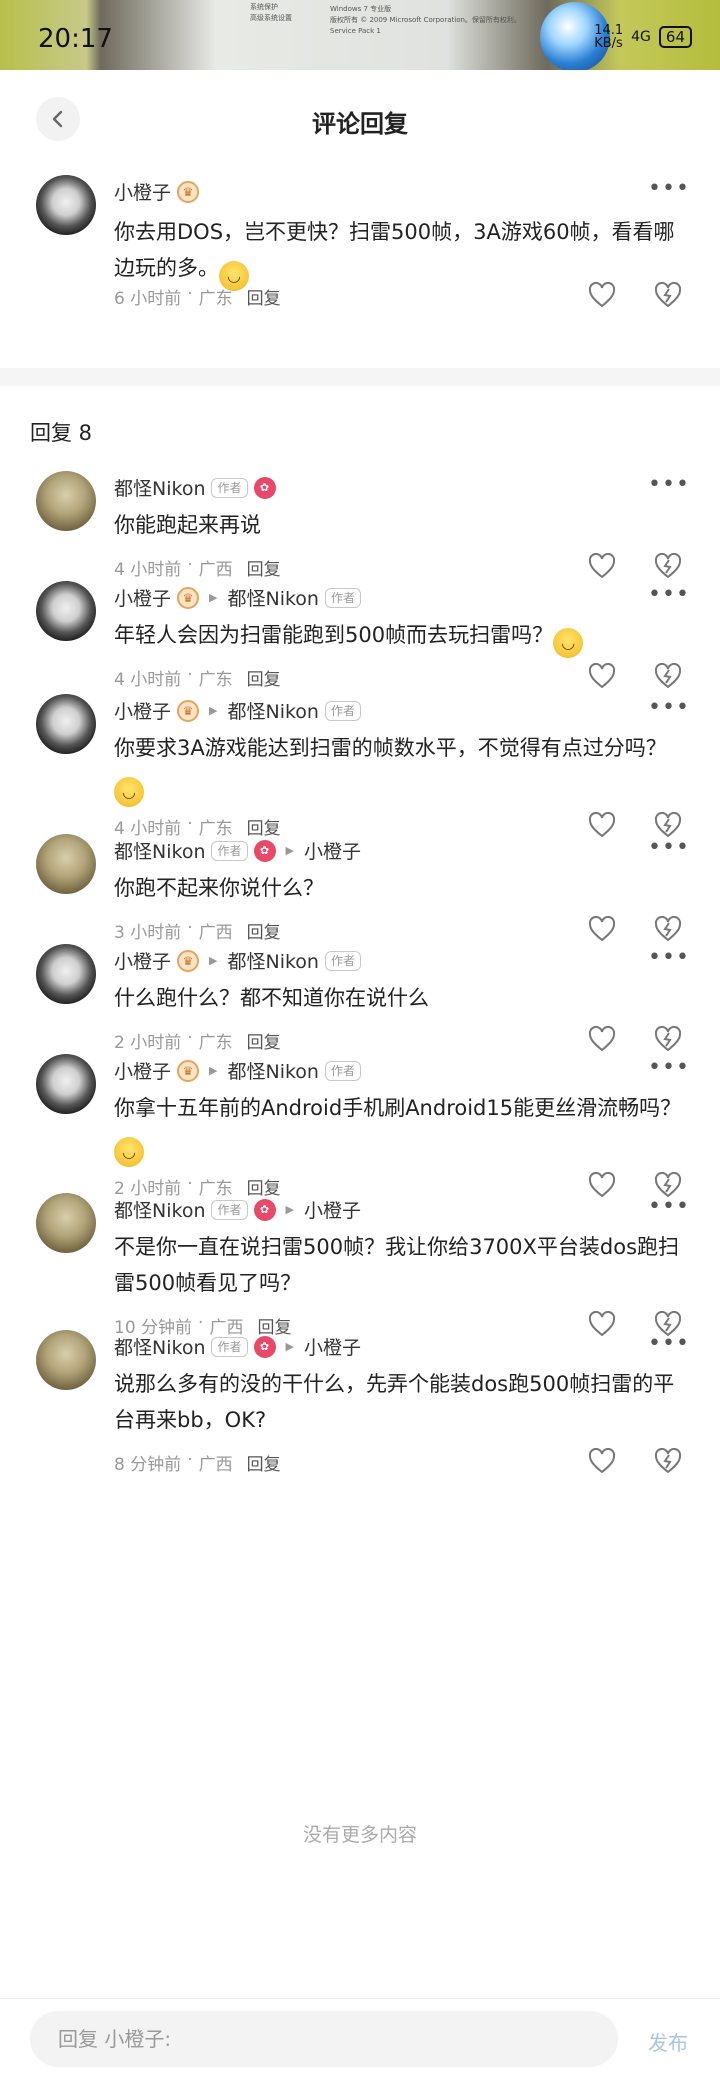 The image size is (720, 2081). Describe the element at coordinates (148, 1465) in the screenshot. I see `time: 8 分钟前` at that location.